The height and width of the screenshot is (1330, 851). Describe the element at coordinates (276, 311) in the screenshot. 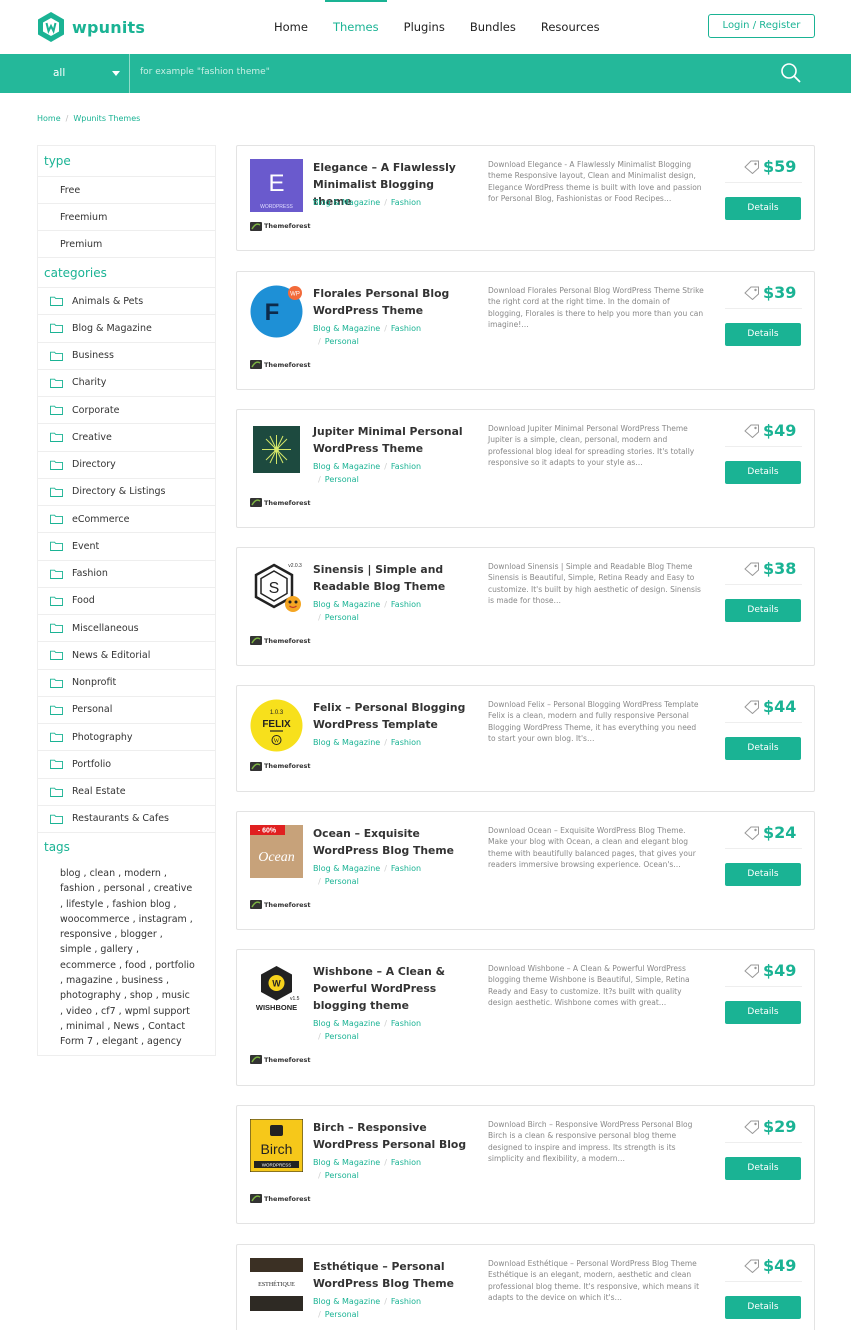

I see `product-thumbnail: F WP` at that location.